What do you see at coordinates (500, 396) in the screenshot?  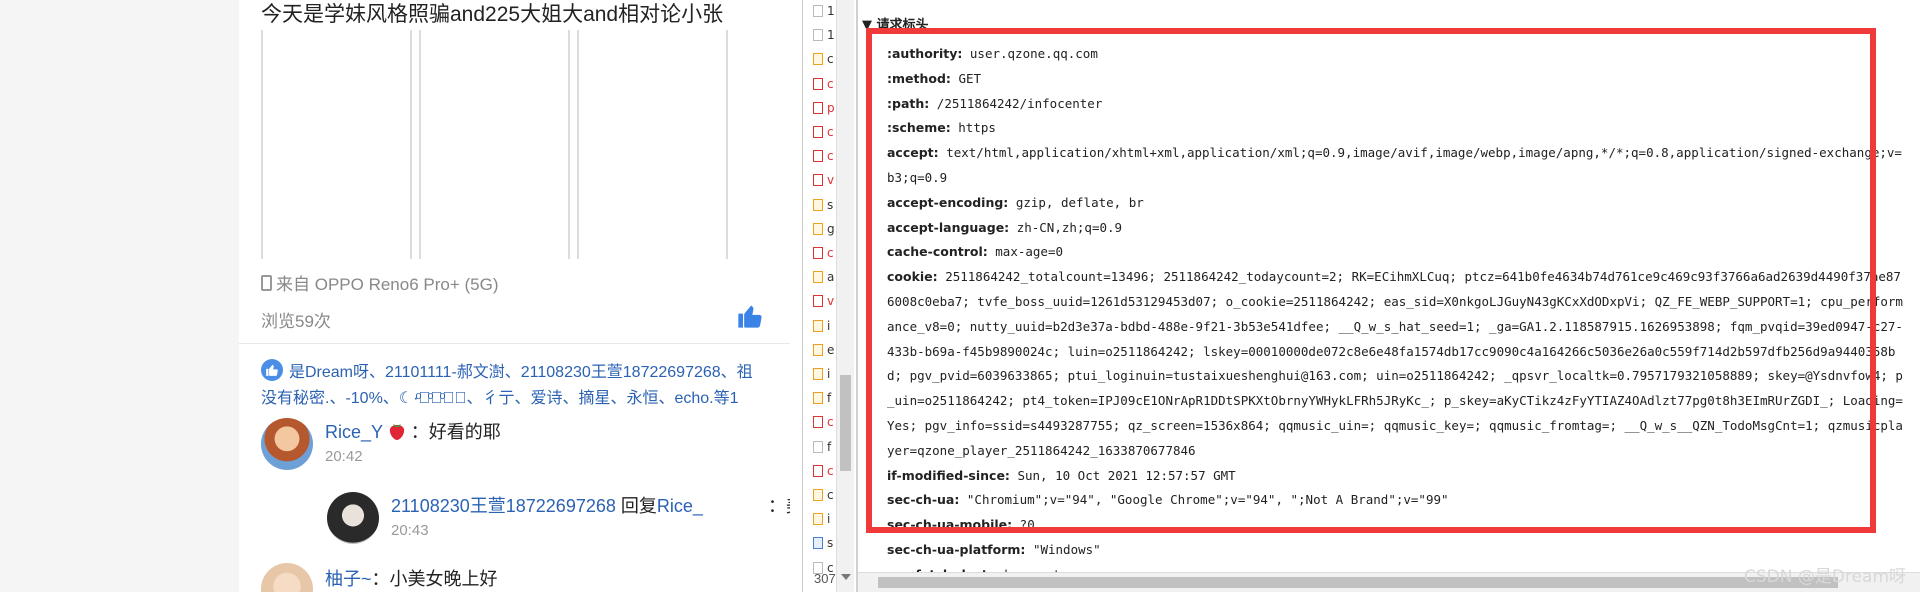 I see `likes-text-continued: 没有秘密.、-10%、☾·ͦ余ͦ淮ͦ𝑂𝑂、彳亍、爱诗、摘星、永恒、echo.等1` at bounding box center [500, 396].